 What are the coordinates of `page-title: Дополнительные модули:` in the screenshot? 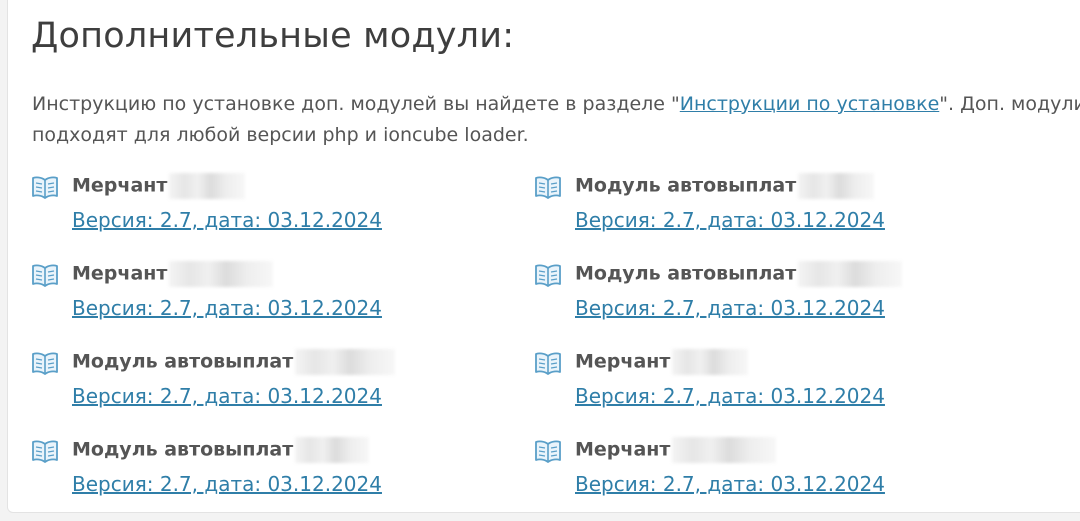 It's located at (273, 36).